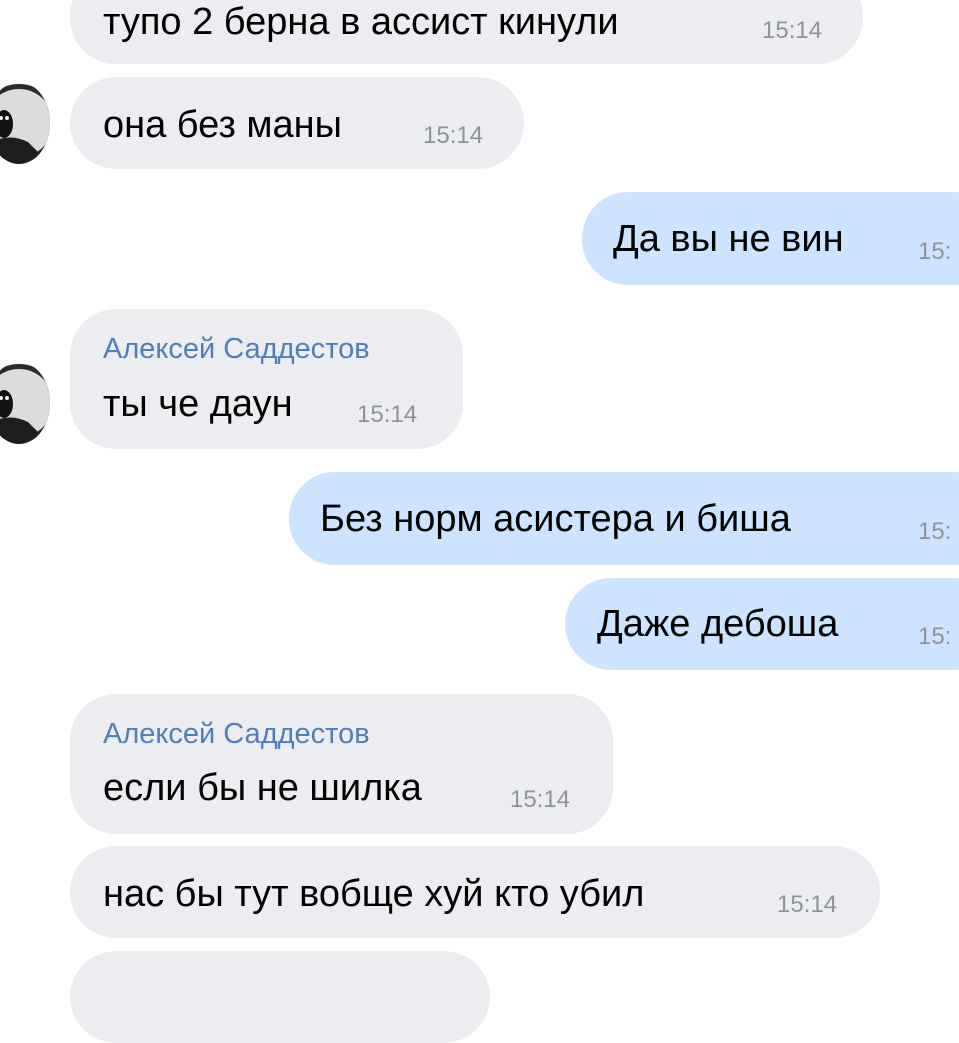 Image resolution: width=959 pixels, height=1043 pixels. What do you see at coordinates (361, 22) in the screenshot?
I see `message-text: тупо 2 берна в ассист кинули` at bounding box center [361, 22].